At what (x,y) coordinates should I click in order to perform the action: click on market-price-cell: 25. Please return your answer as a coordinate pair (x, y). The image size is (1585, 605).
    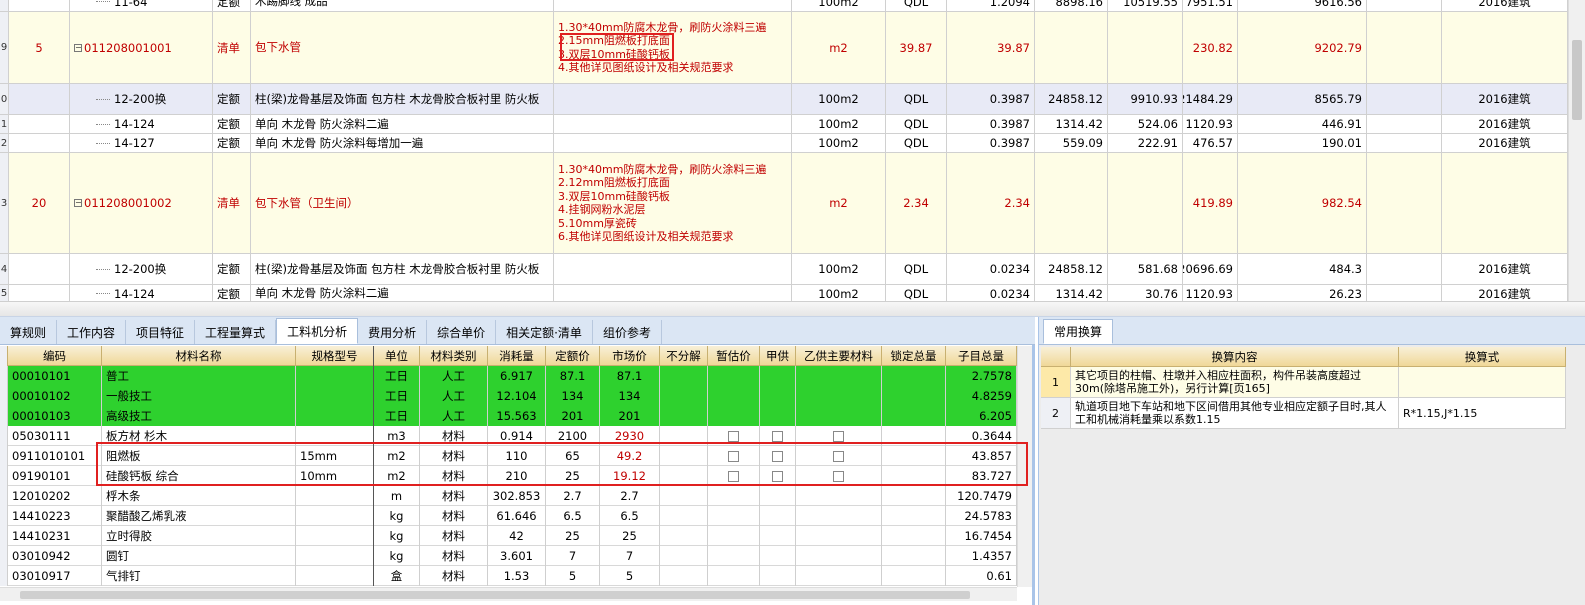
    Looking at the image, I should click on (630, 536).